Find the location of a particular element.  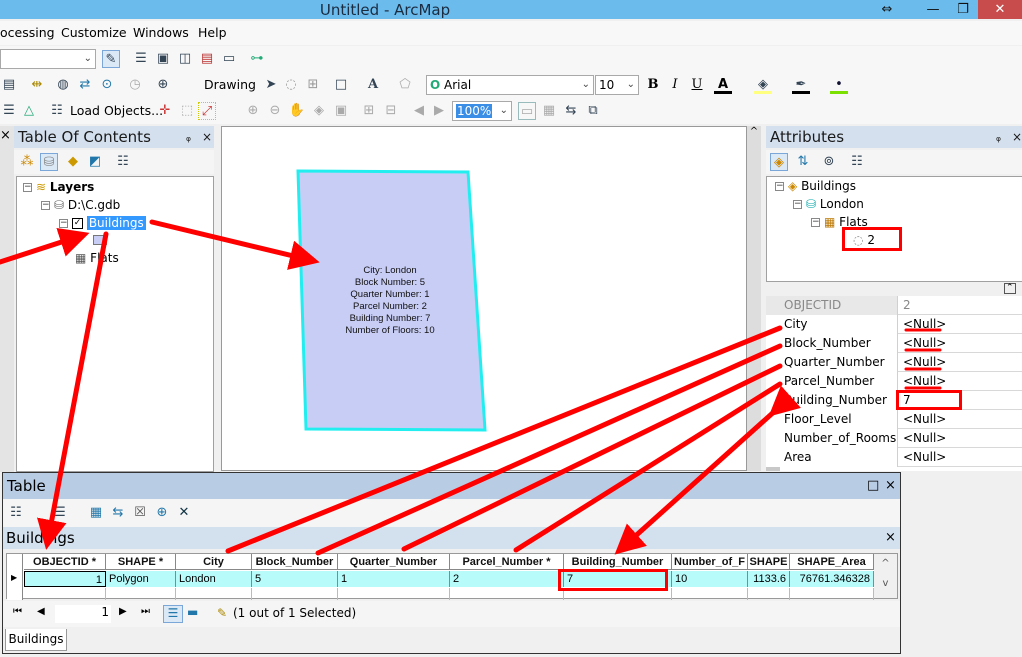

zoom-out-layout-icon: ⊖ is located at coordinates (275, 111).